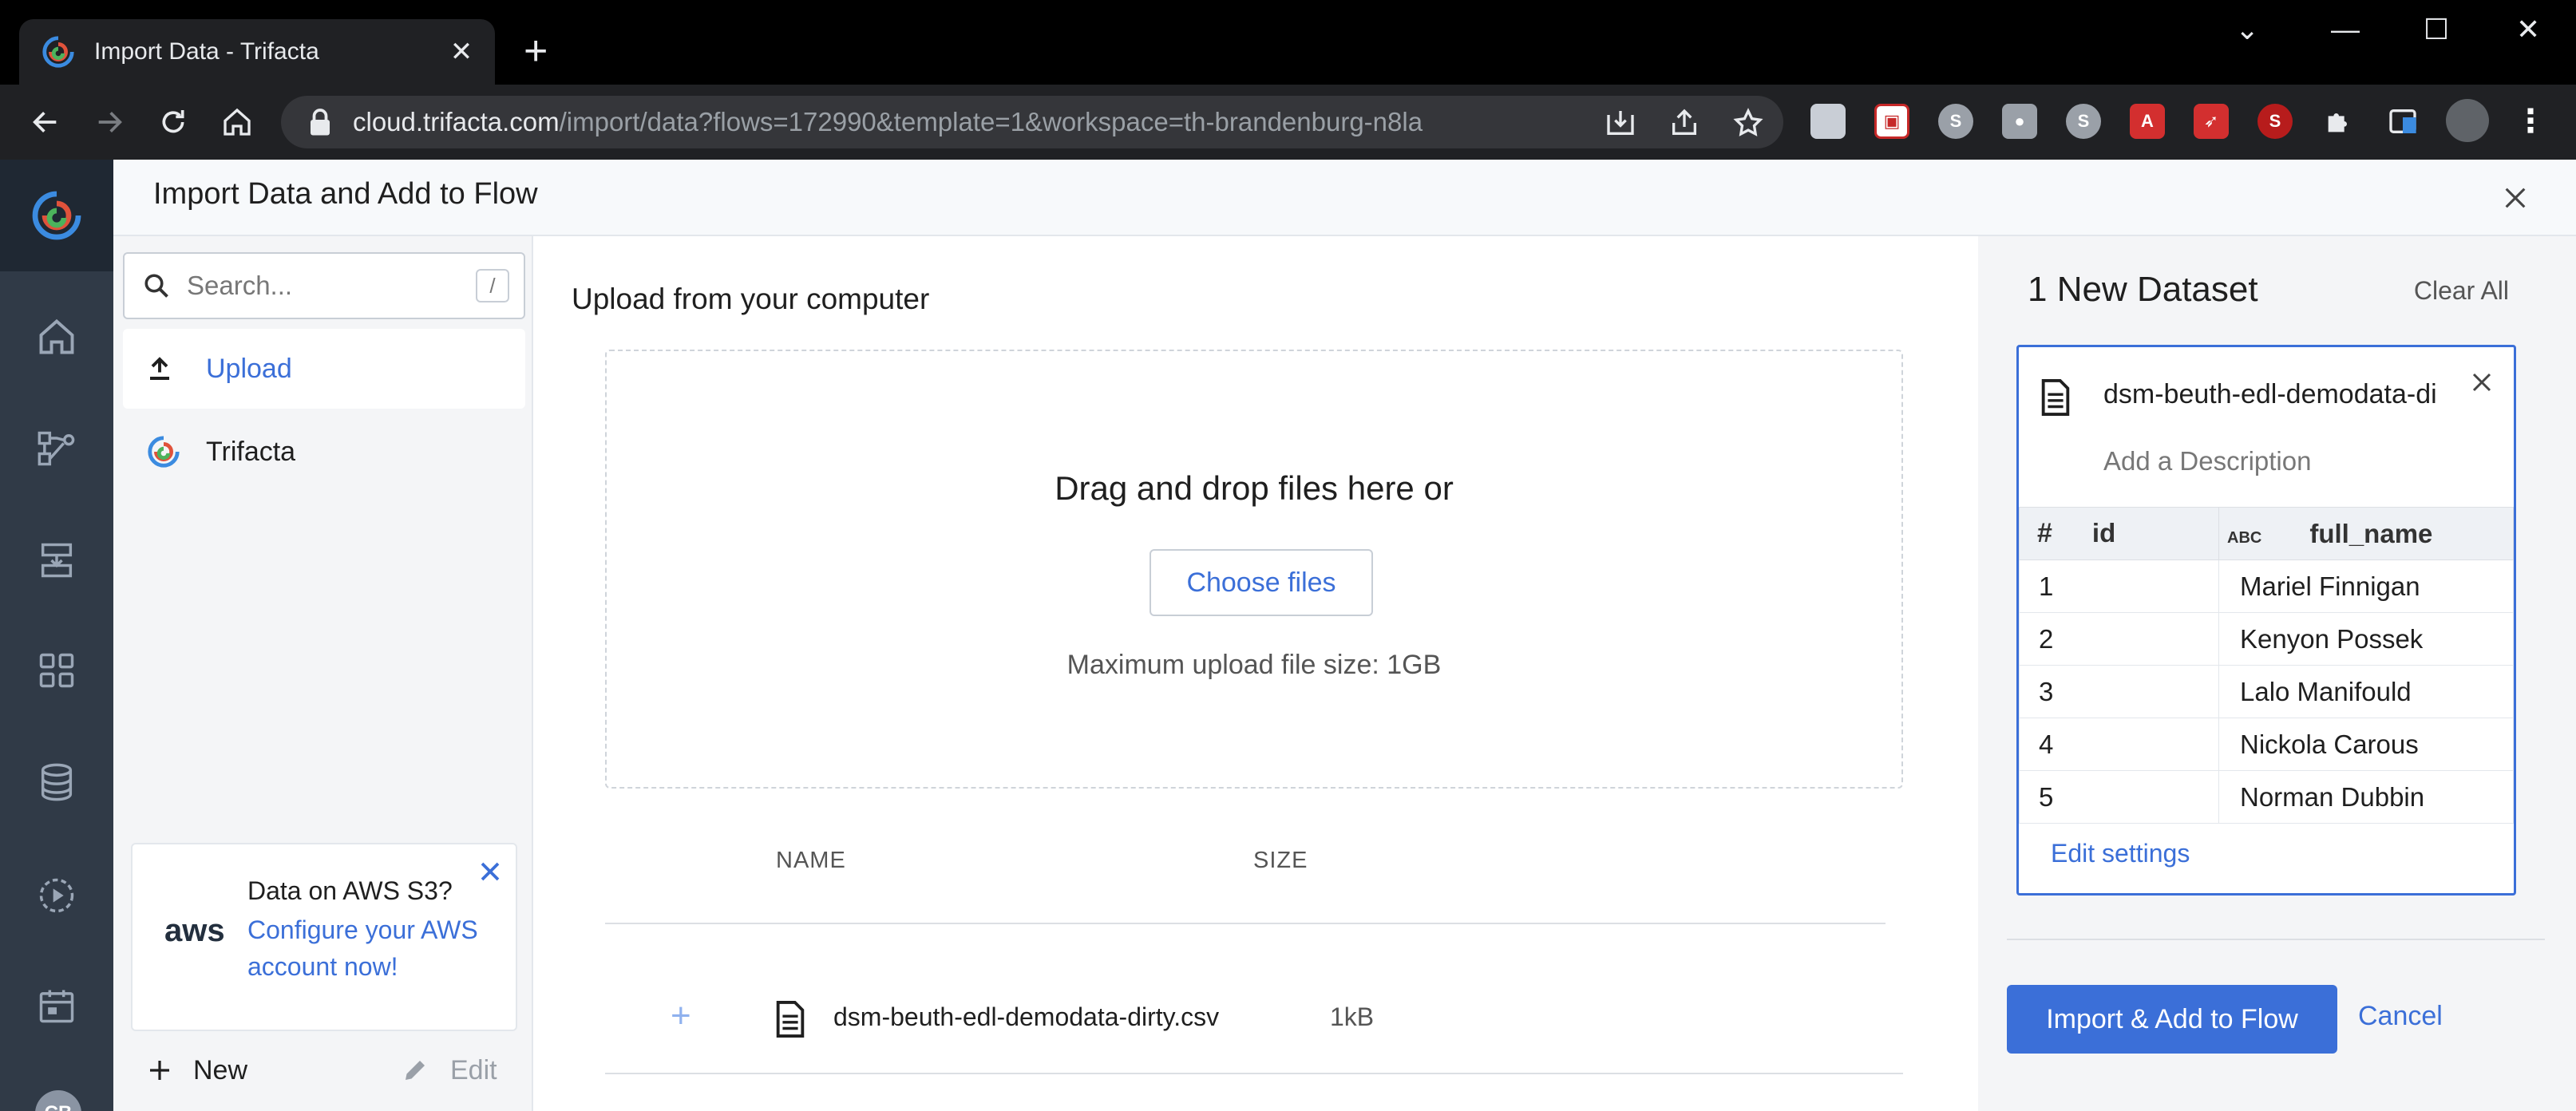  What do you see at coordinates (2266, 691) in the screenshot?
I see `table-row: 3 Lalo Manifould` at bounding box center [2266, 691].